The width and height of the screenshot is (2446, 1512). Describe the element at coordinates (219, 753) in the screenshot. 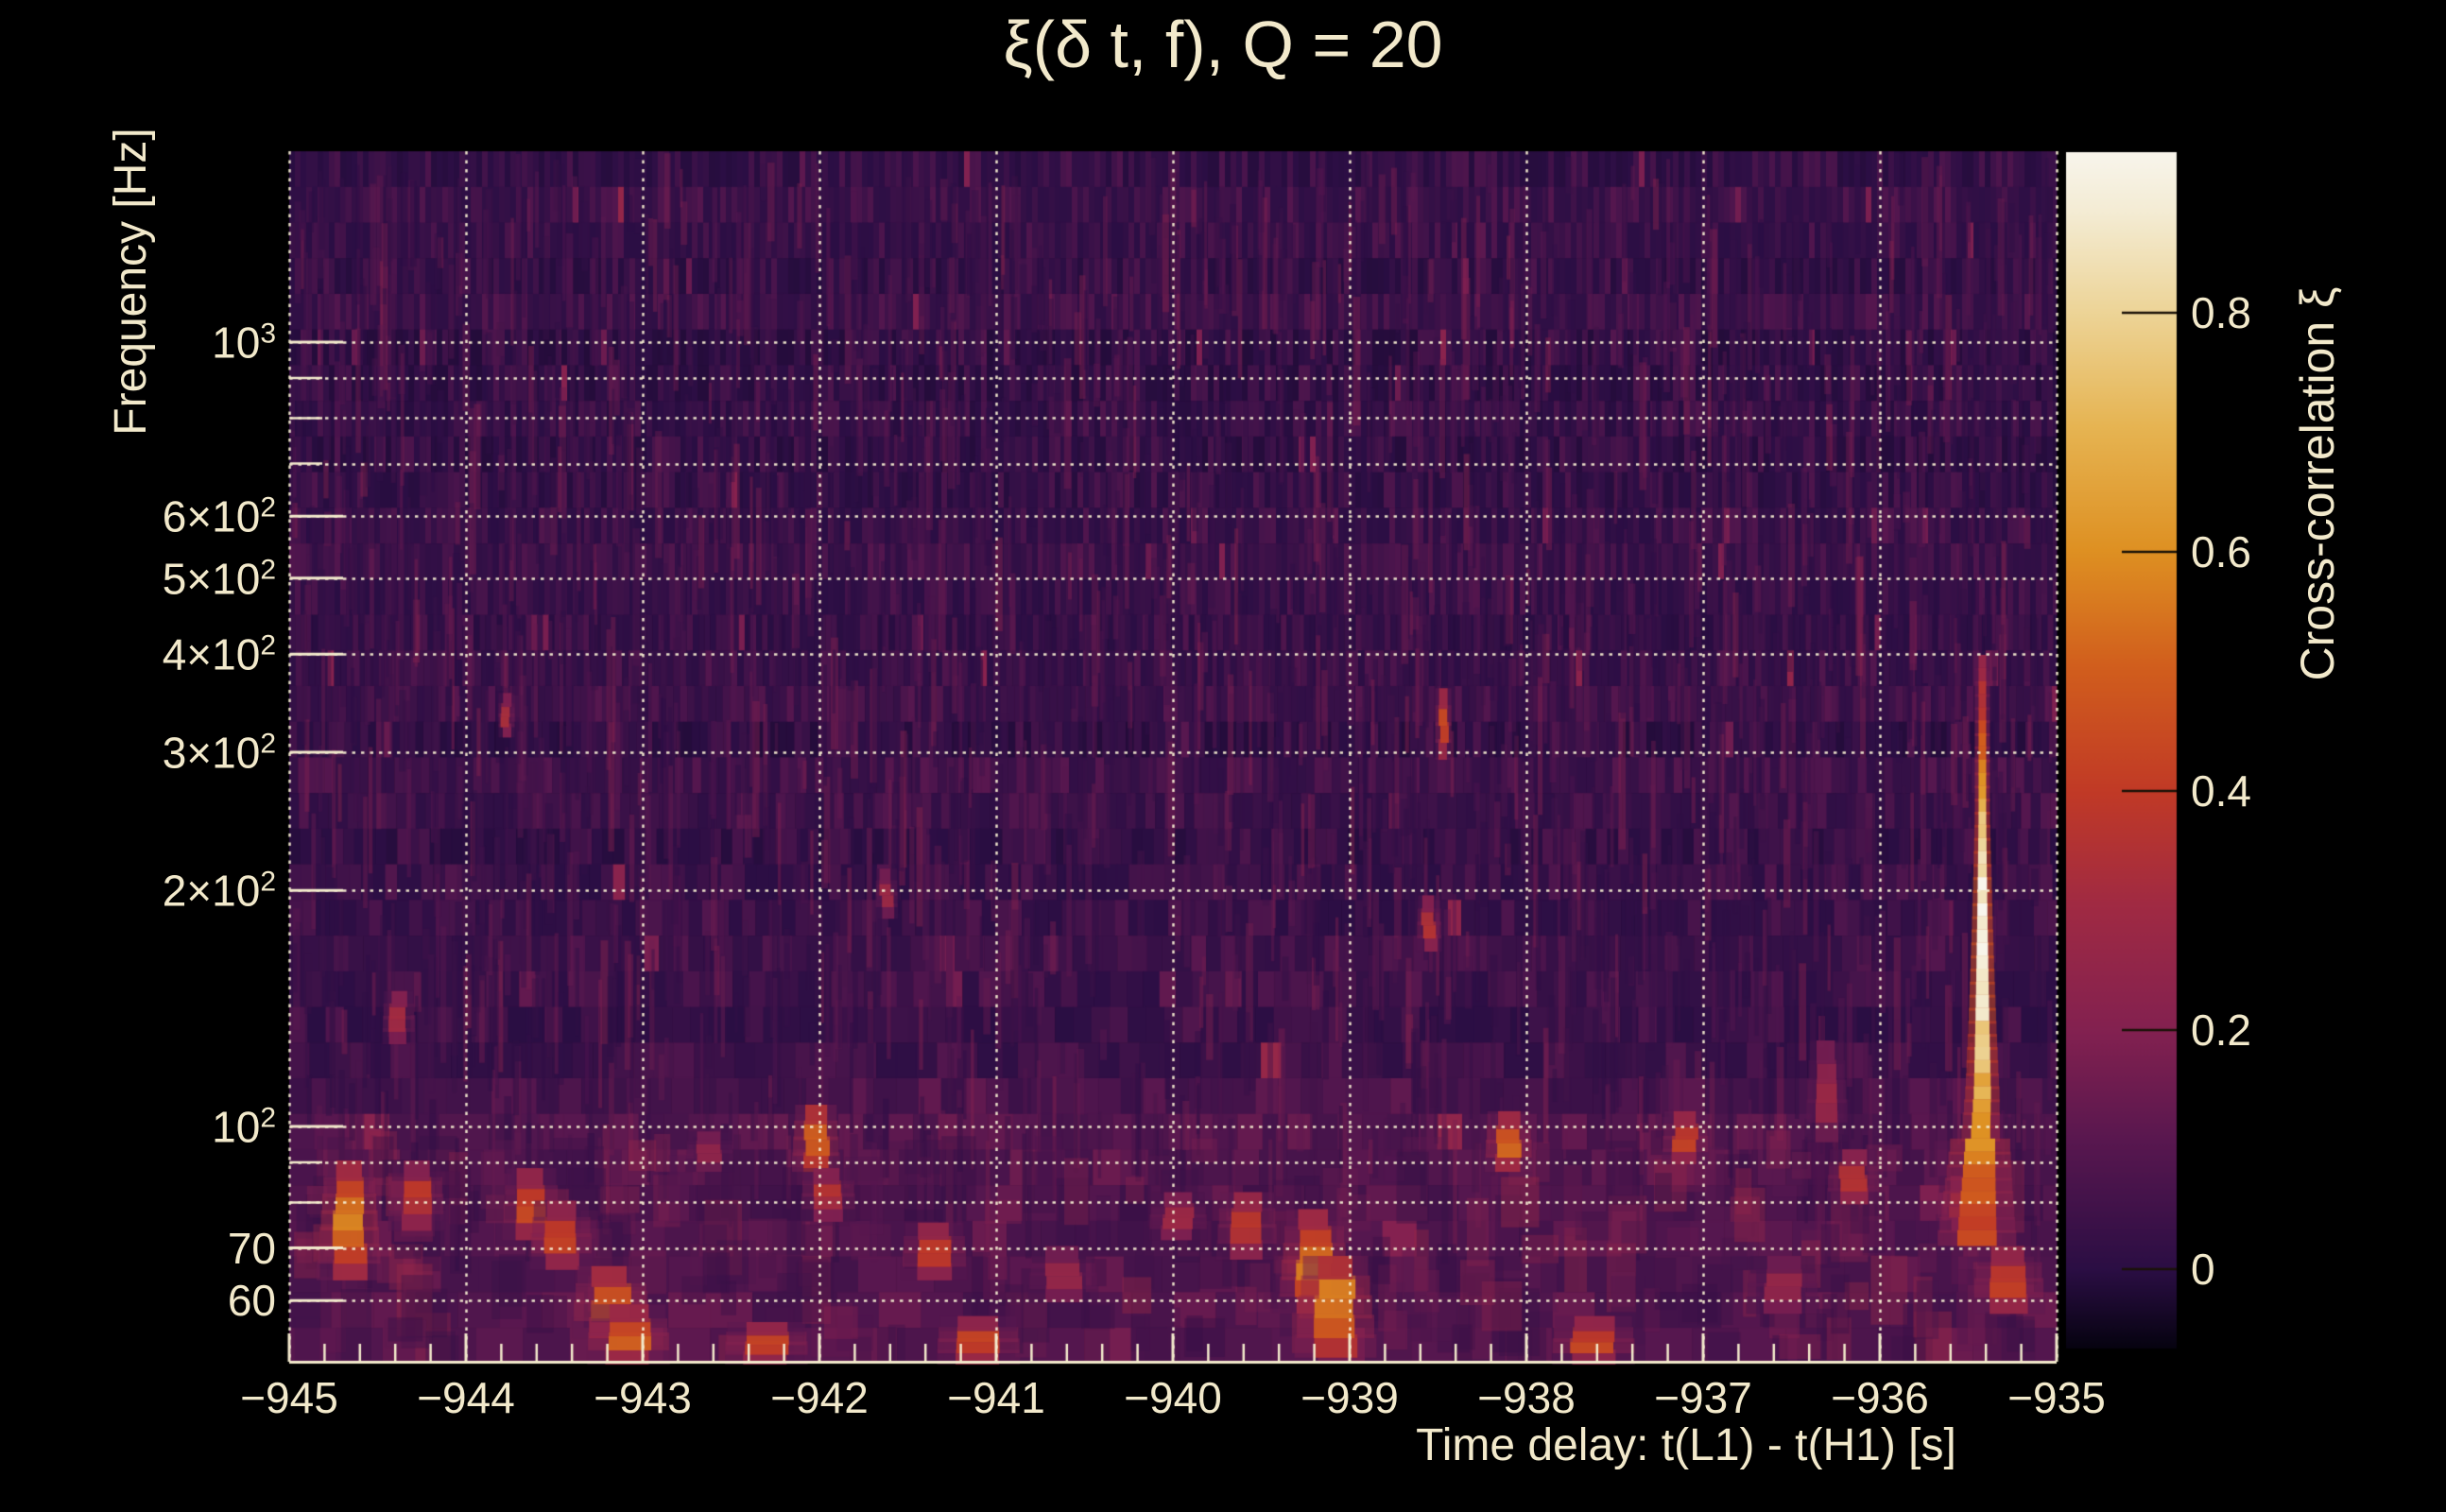

I see `y-tick-label: 3×102` at that location.